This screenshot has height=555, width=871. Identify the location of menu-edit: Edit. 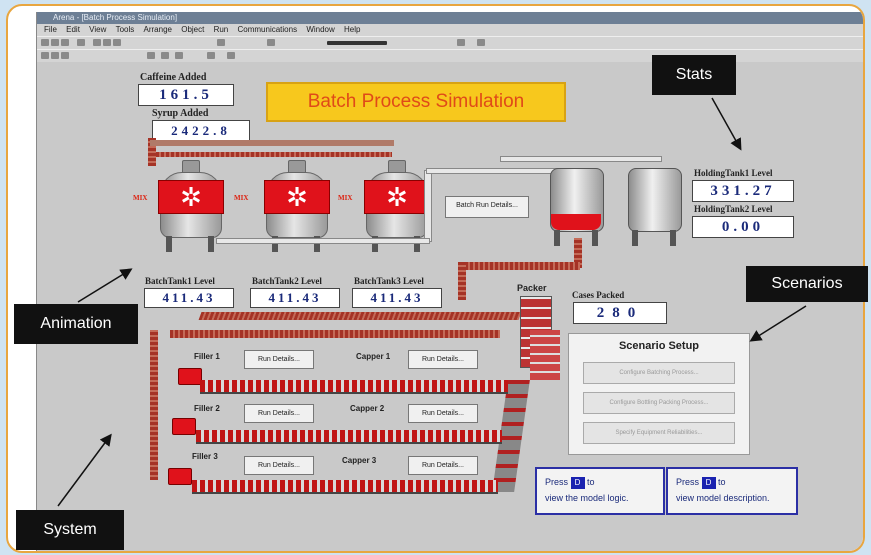
(73, 29).